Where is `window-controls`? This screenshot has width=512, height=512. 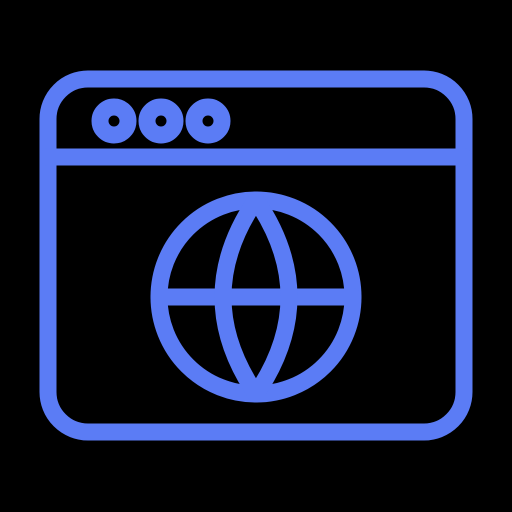
window-controls is located at coordinates (161, 121).